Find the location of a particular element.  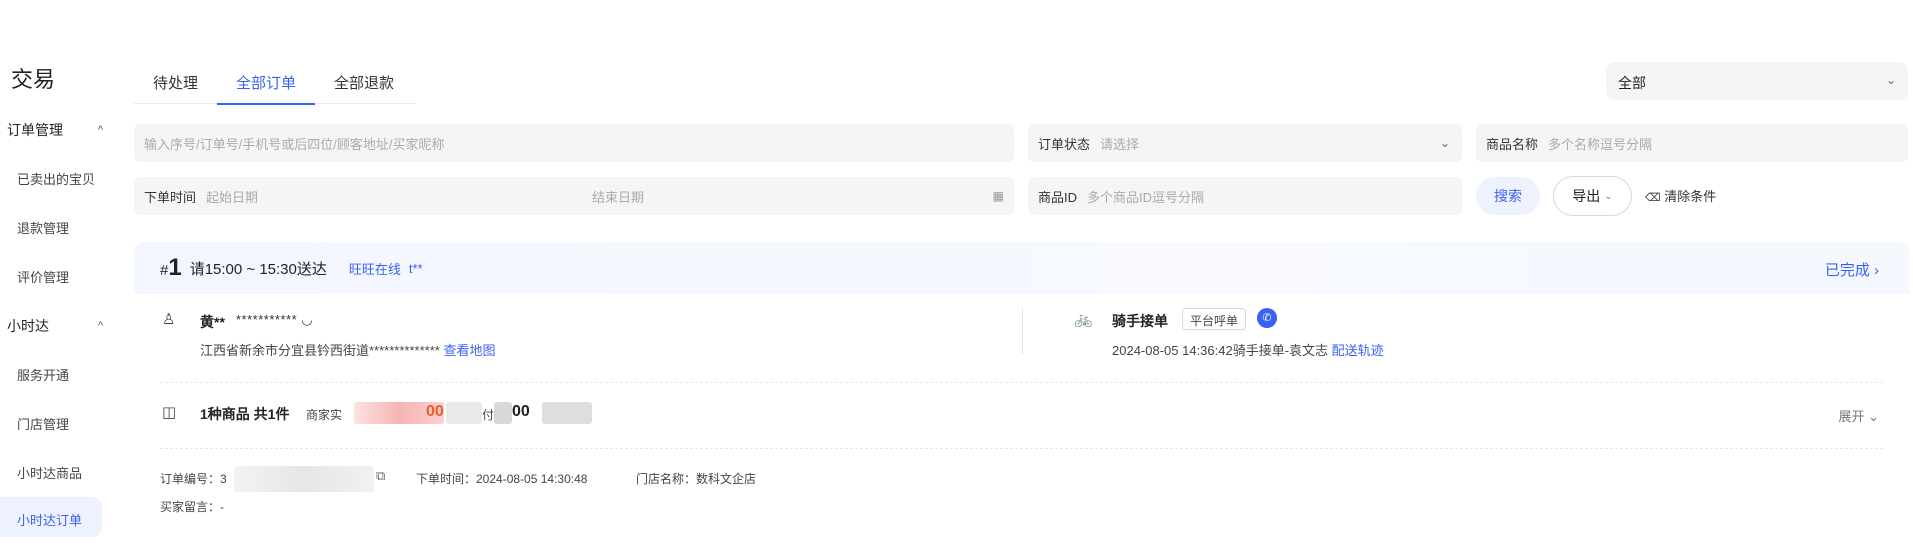

goods-summary: 1种商品 共1件 is located at coordinates (245, 414).